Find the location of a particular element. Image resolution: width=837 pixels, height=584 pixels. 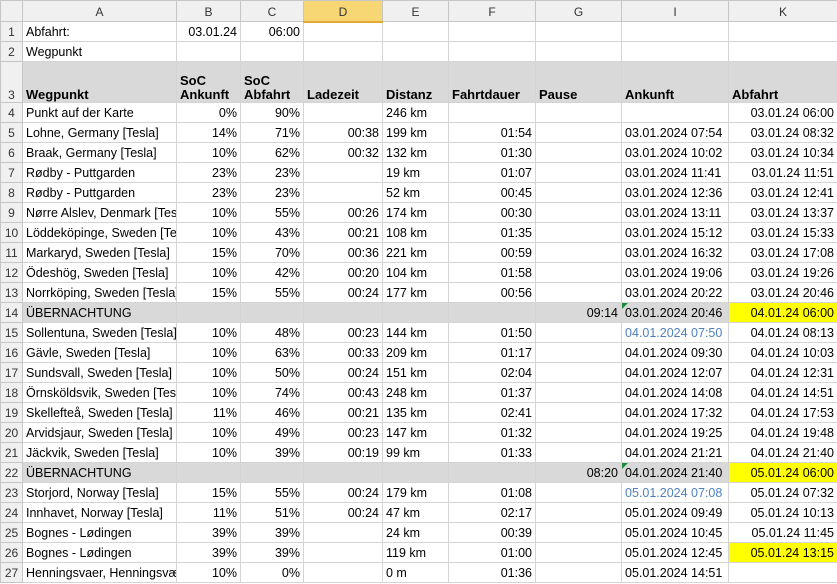

header-ankunft: Ankunft is located at coordinates (675, 82).